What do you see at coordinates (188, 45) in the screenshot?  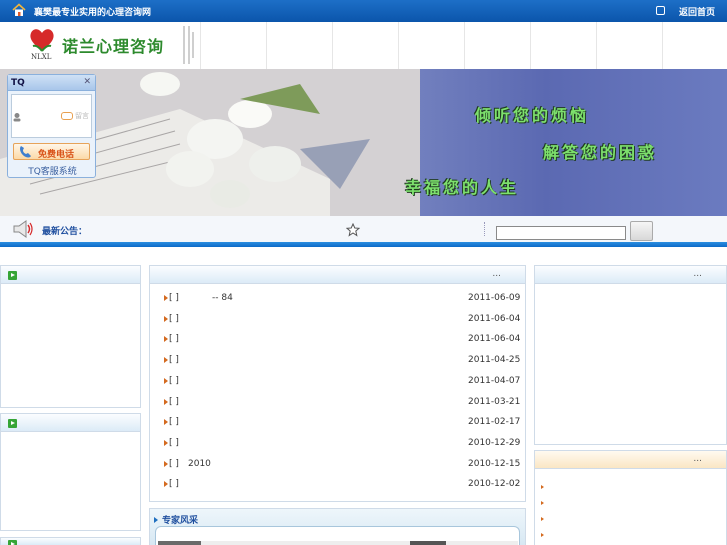 I see `decorative-strokes` at bounding box center [188, 45].